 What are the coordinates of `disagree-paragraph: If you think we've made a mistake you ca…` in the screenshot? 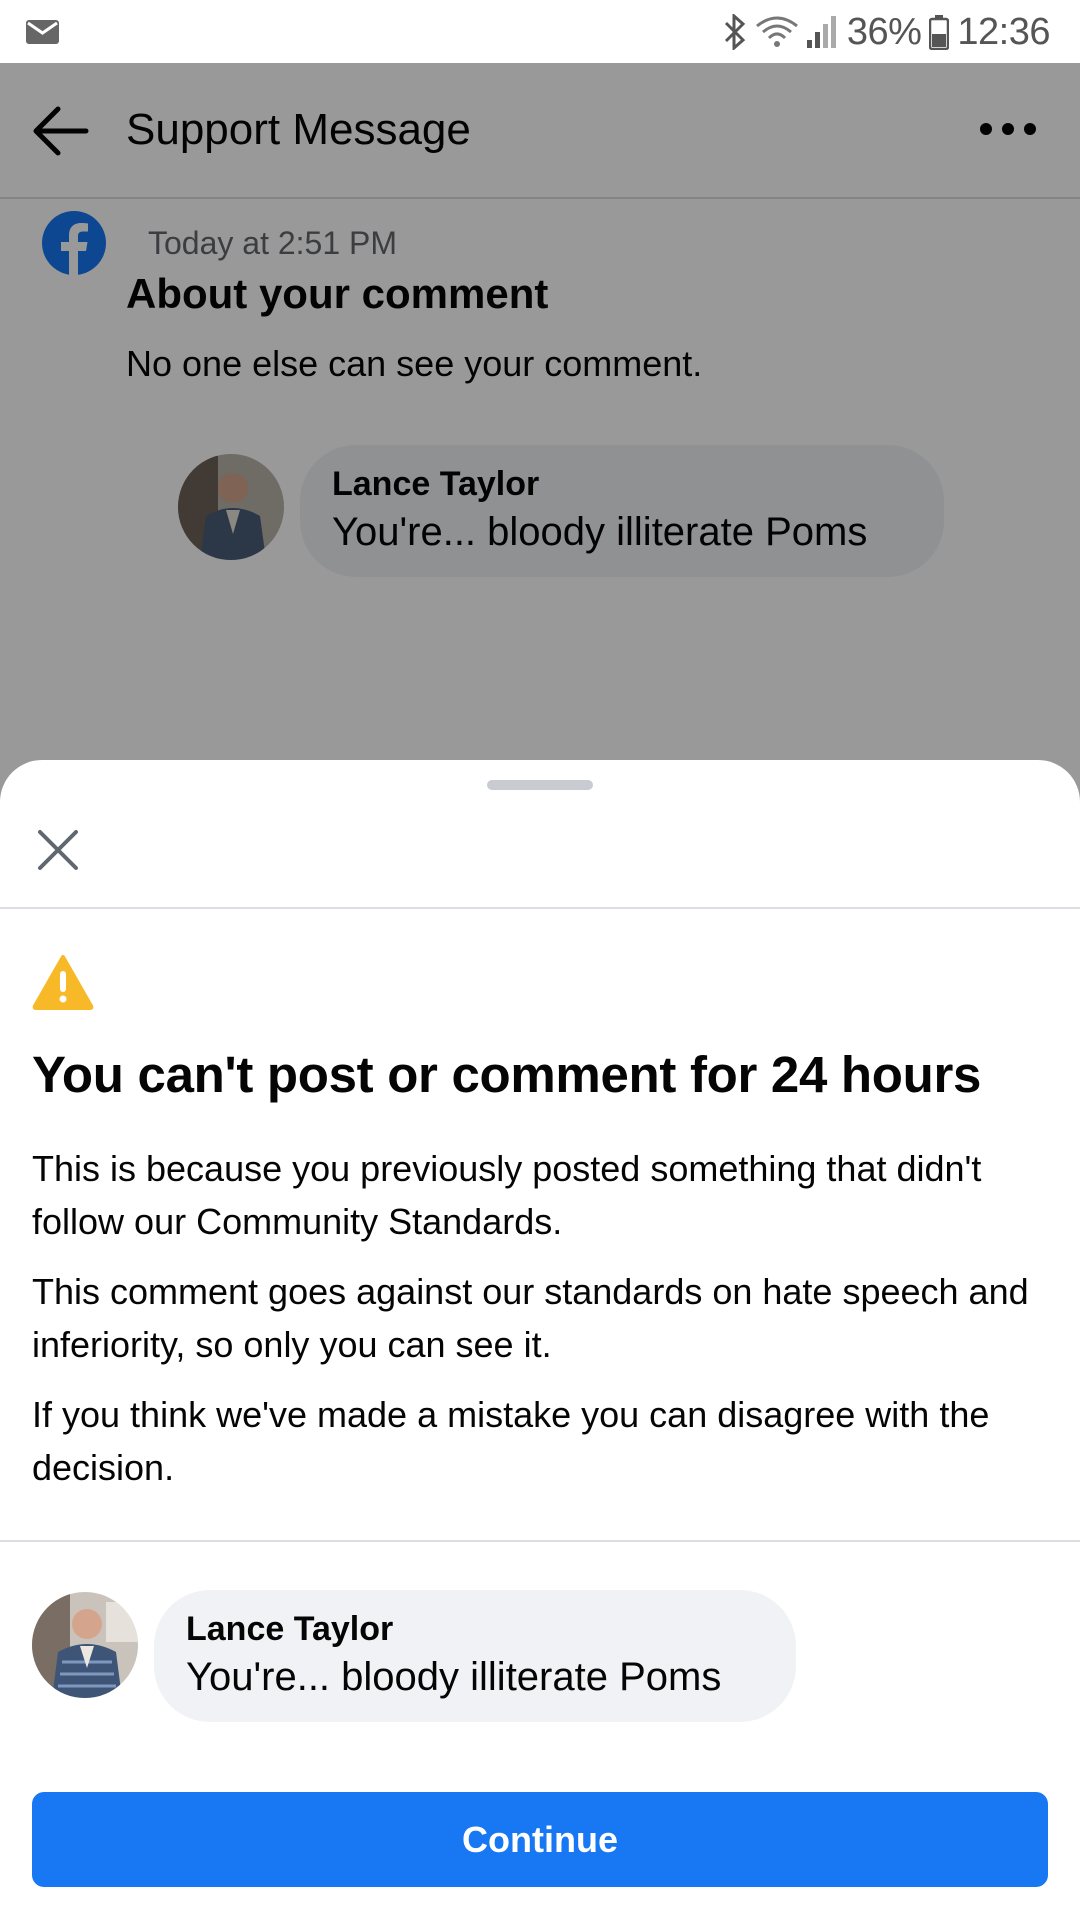 It's located at (511, 1441).